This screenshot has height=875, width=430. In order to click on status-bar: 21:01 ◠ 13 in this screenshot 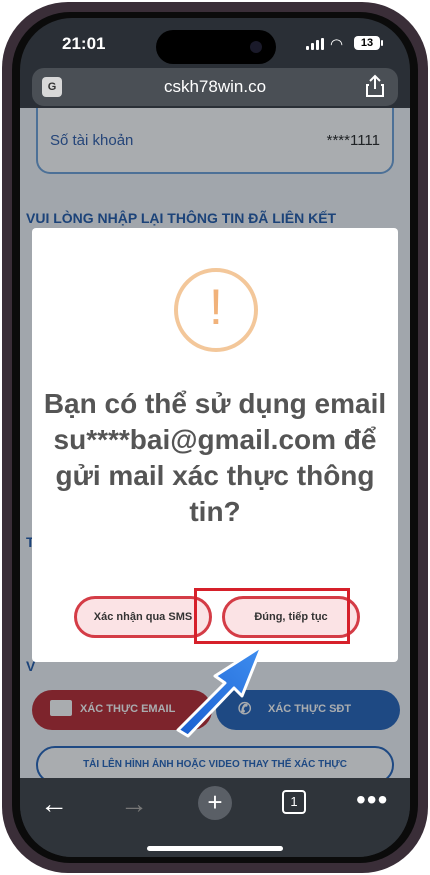, I will do `click(215, 42)`.